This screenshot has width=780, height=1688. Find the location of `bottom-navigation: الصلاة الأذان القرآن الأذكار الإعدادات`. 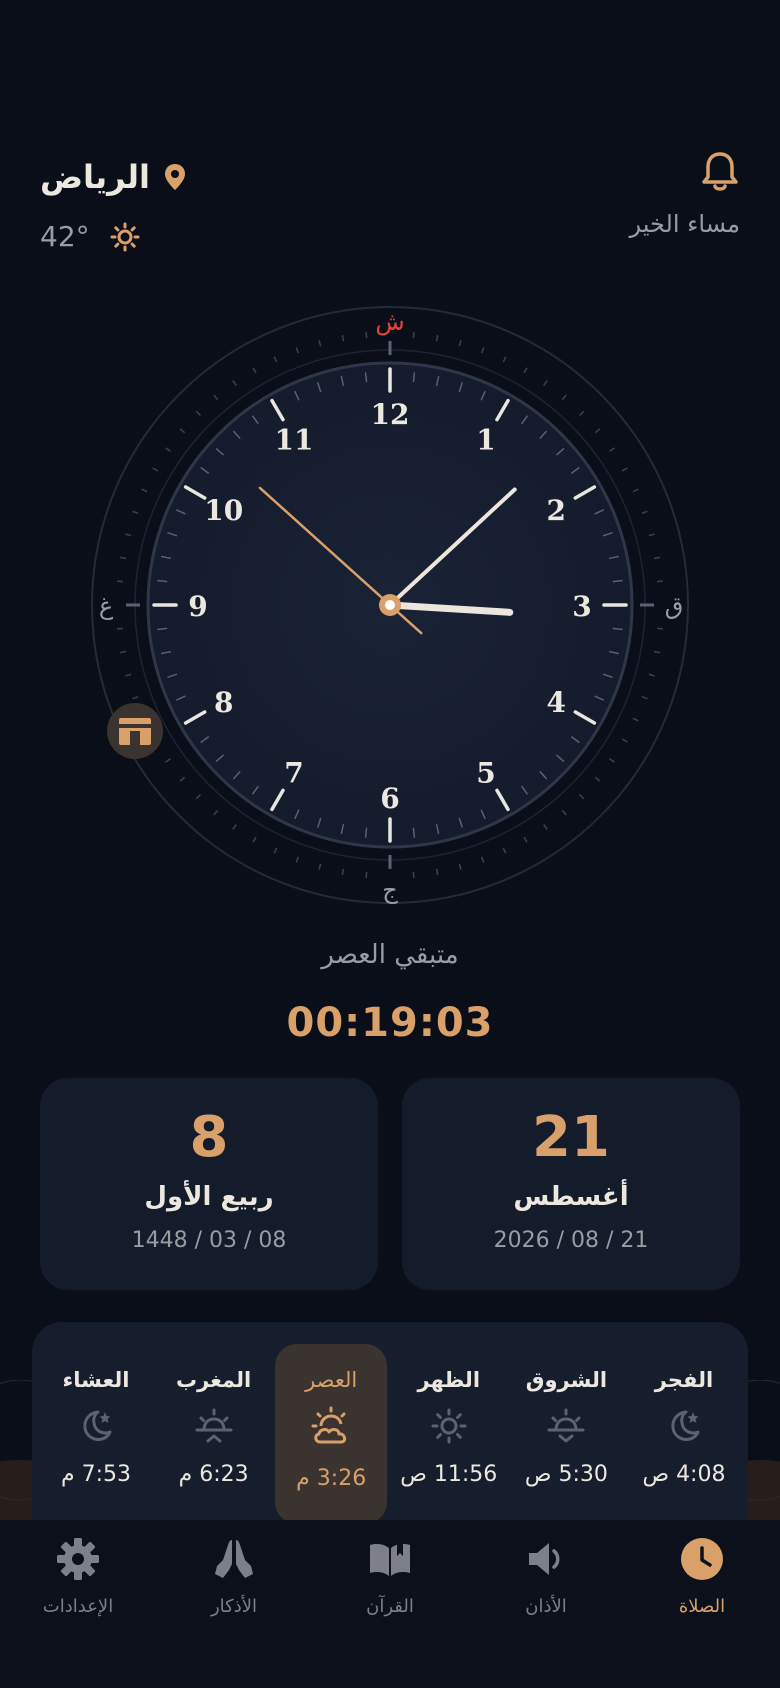

bottom-navigation: الصلاة الأذان القرآن الأذكار الإعدادات is located at coordinates (390, 1604).